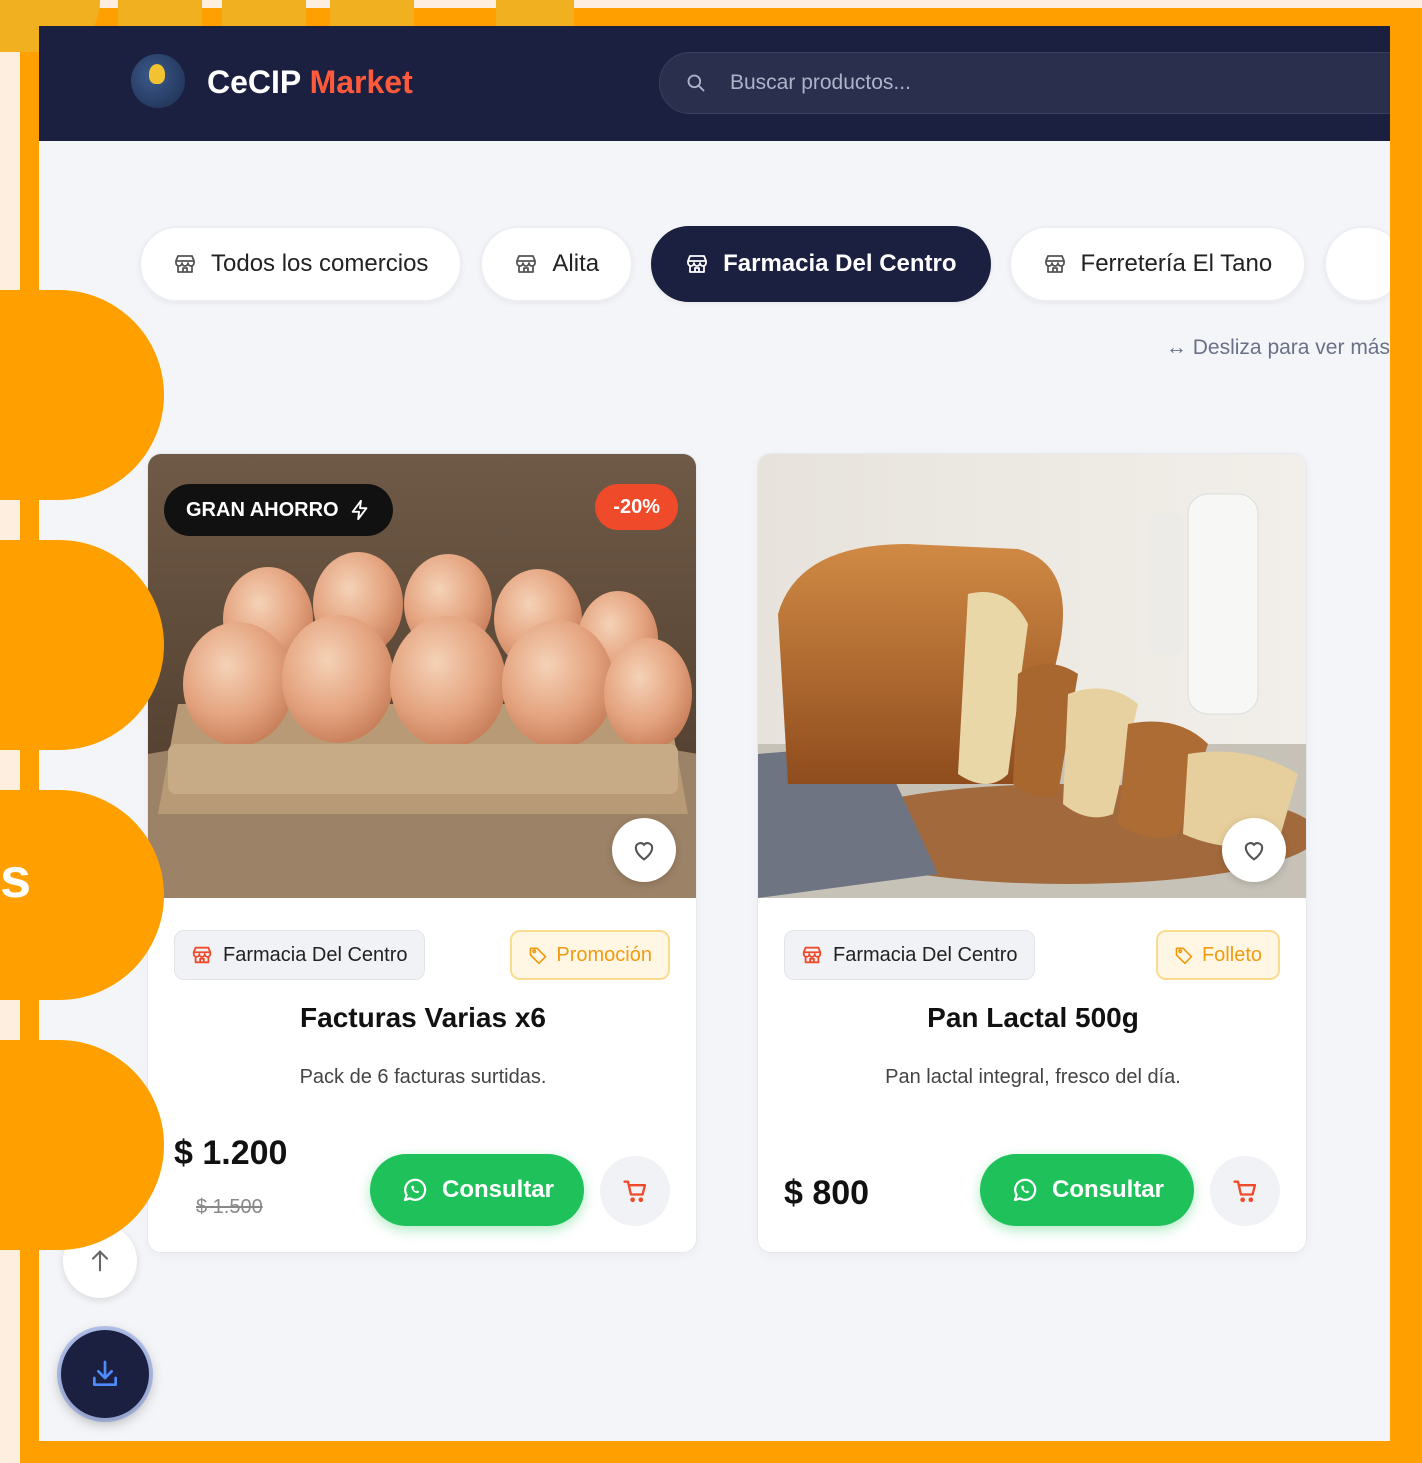 The width and height of the screenshot is (1422, 1463). I want to click on download-icon, so click(105, 1373).